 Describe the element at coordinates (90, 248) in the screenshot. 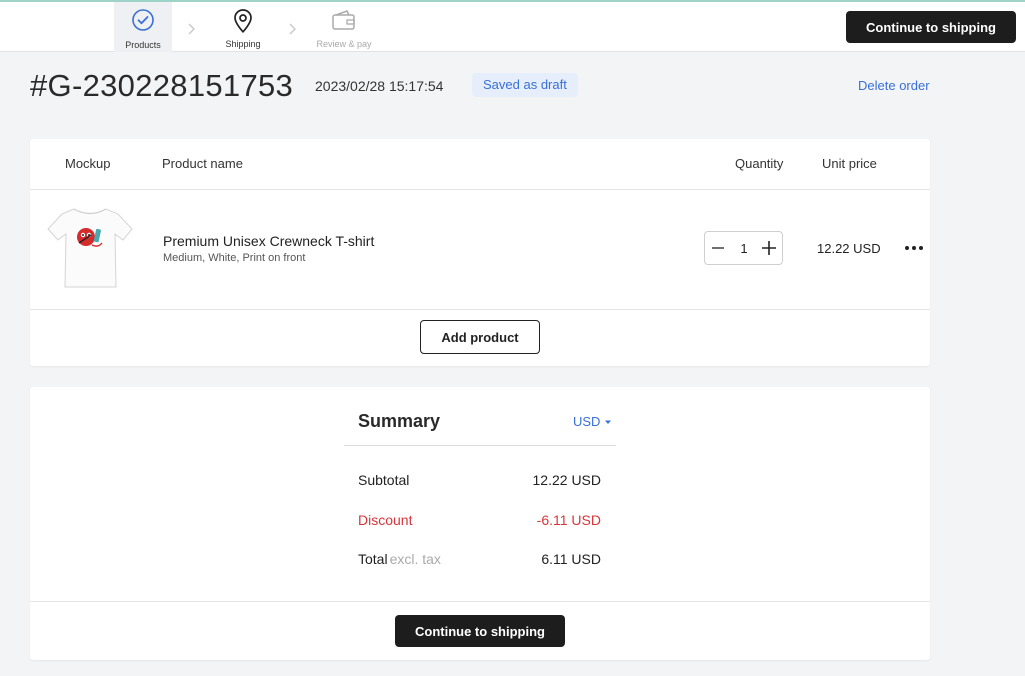

I see `tshirt-mockup-image` at that location.